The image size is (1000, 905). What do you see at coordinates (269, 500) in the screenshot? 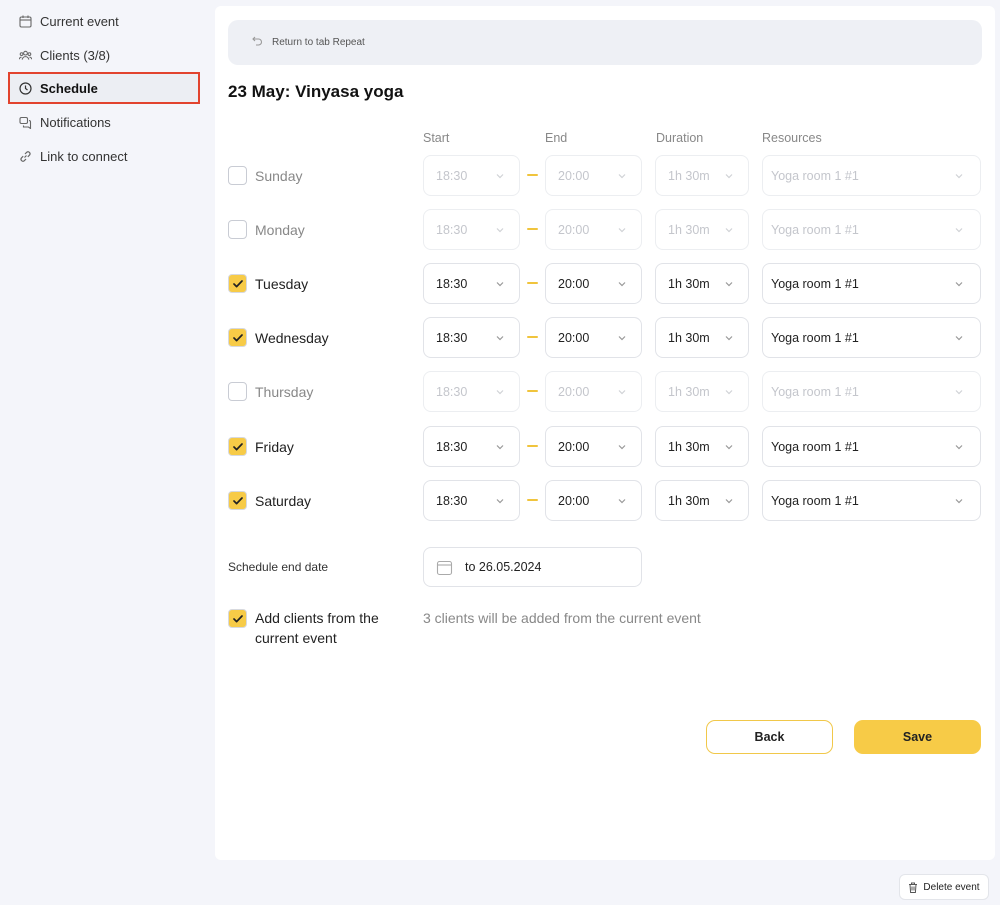
I see `day-checkbox: Saturday` at bounding box center [269, 500].